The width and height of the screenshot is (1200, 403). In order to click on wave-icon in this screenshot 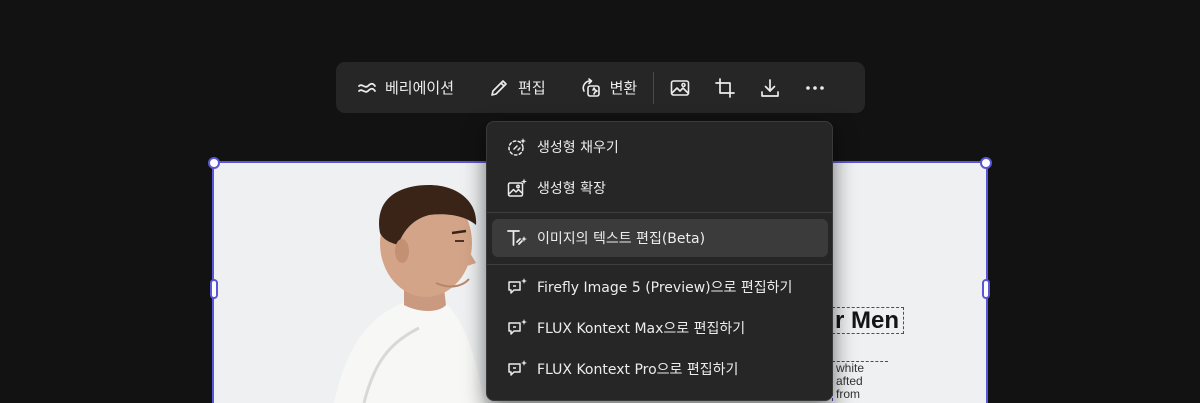, I will do `click(367, 88)`.